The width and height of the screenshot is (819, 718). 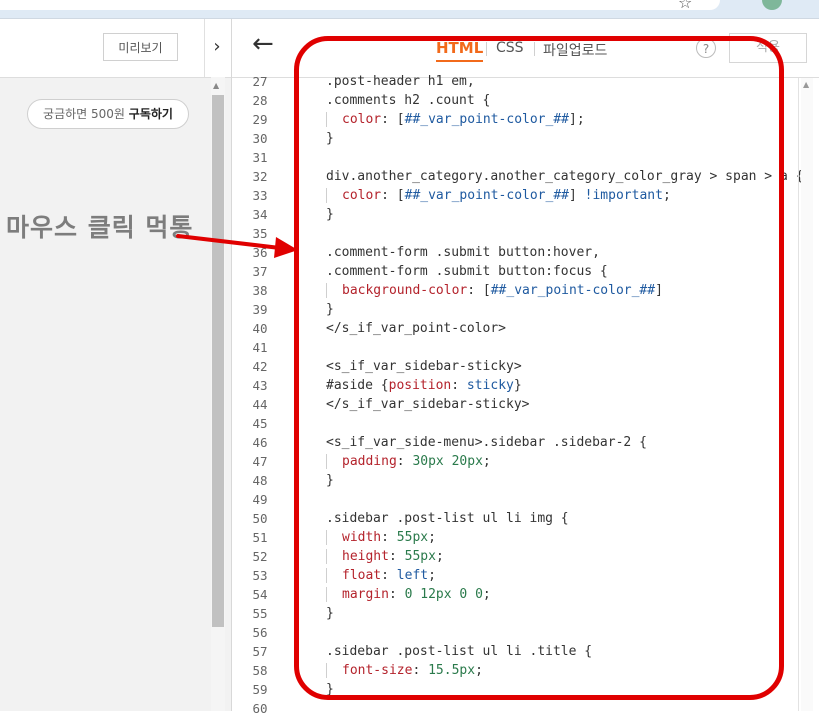 What do you see at coordinates (260, 119) in the screenshot?
I see `line-number: 29` at bounding box center [260, 119].